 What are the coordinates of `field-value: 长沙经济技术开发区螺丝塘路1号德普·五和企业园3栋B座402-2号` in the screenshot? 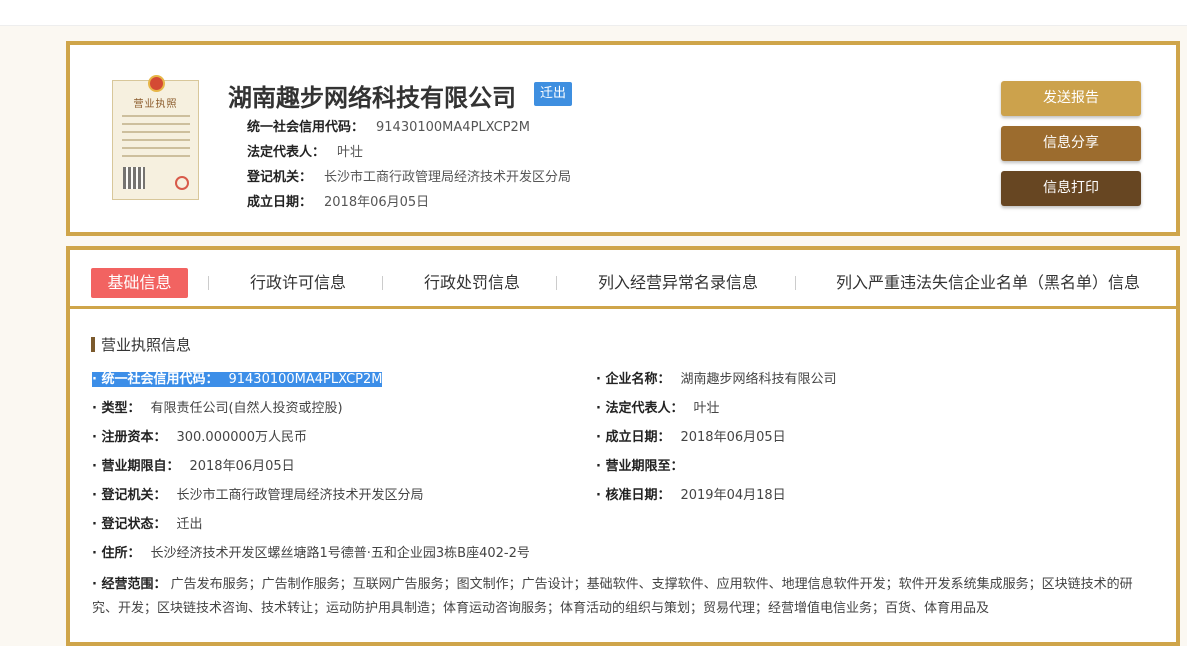 It's located at (340, 553).